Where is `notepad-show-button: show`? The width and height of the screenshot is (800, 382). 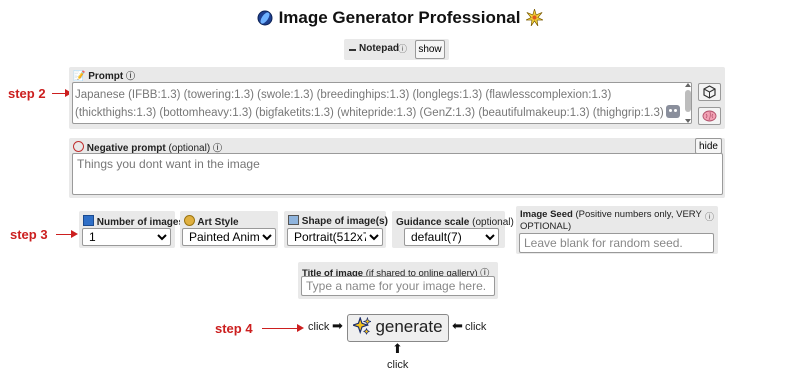 notepad-show-button: show is located at coordinates (430, 49).